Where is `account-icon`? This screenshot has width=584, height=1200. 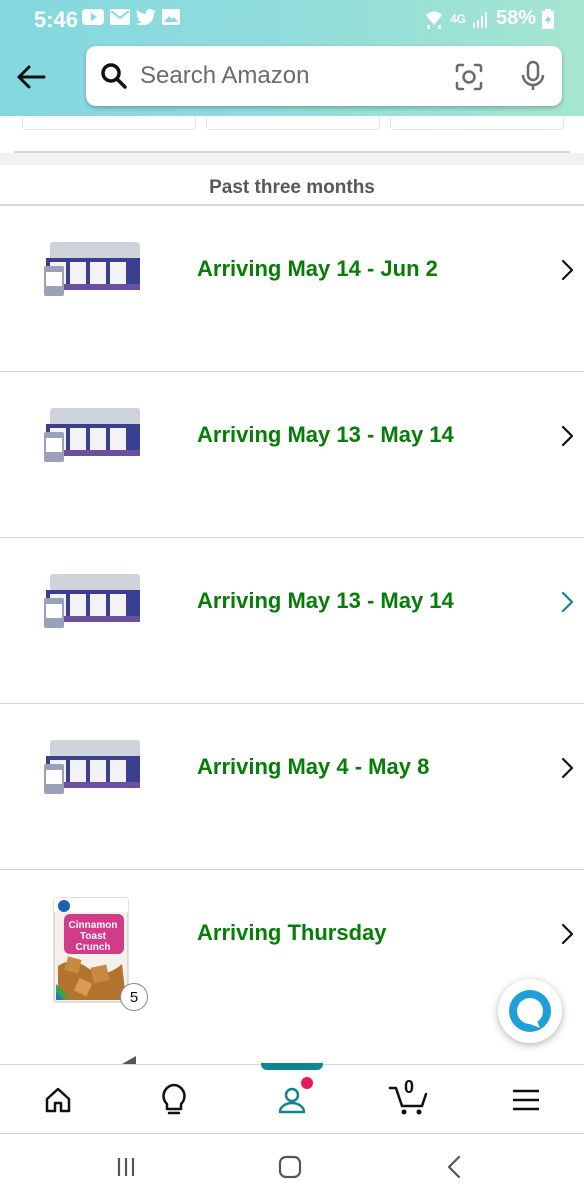 account-icon is located at coordinates (292, 1100).